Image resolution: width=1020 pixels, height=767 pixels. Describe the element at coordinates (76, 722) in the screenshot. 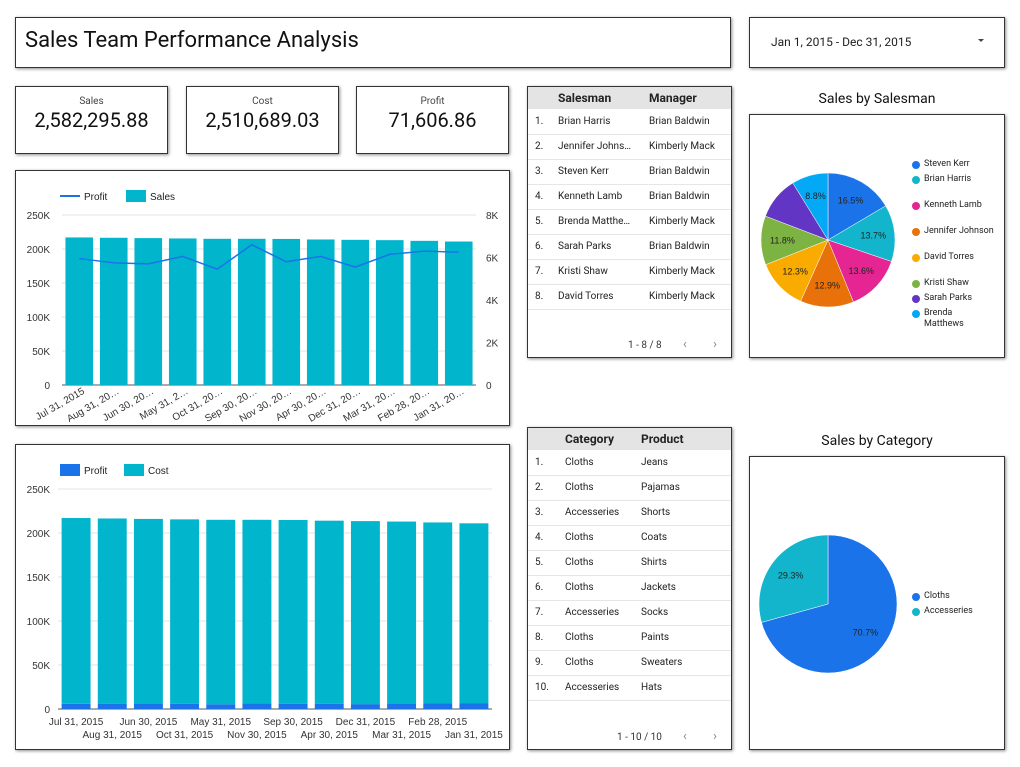

I see `x-tick-label: Jul 31, 2015` at that location.